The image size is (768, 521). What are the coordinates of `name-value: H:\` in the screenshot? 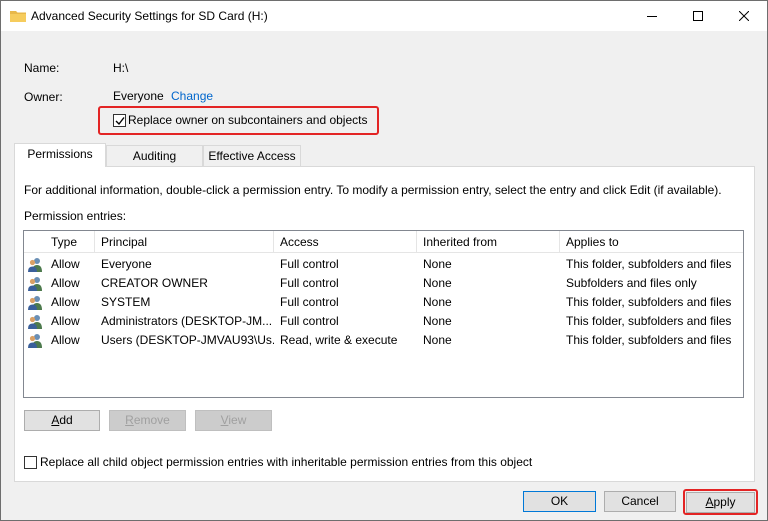 It's located at (121, 68).